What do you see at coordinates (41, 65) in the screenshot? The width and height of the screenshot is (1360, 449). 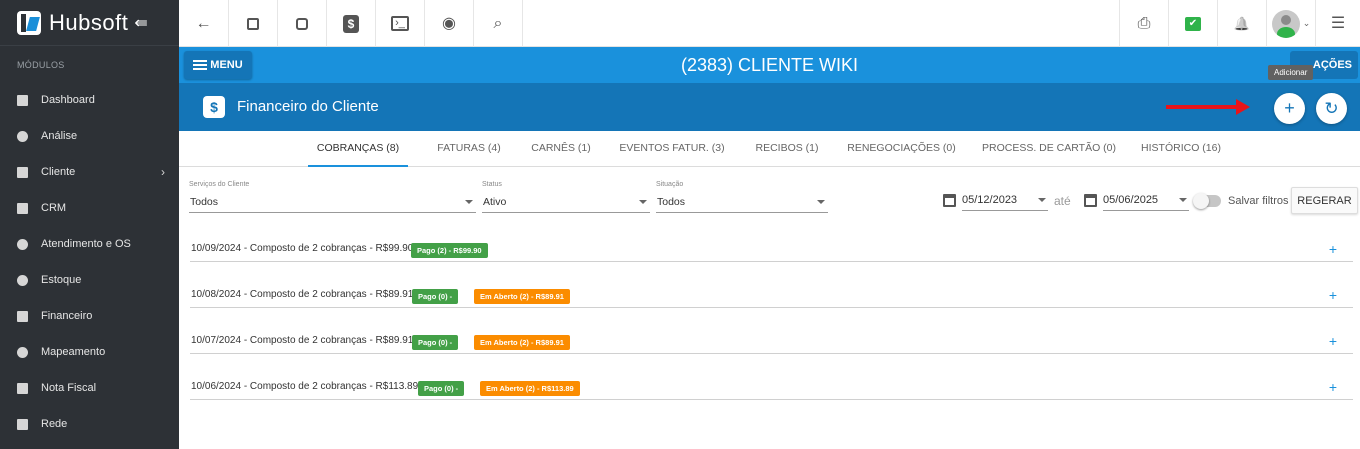 I see `modules-section-label: MÓDULOS` at bounding box center [41, 65].